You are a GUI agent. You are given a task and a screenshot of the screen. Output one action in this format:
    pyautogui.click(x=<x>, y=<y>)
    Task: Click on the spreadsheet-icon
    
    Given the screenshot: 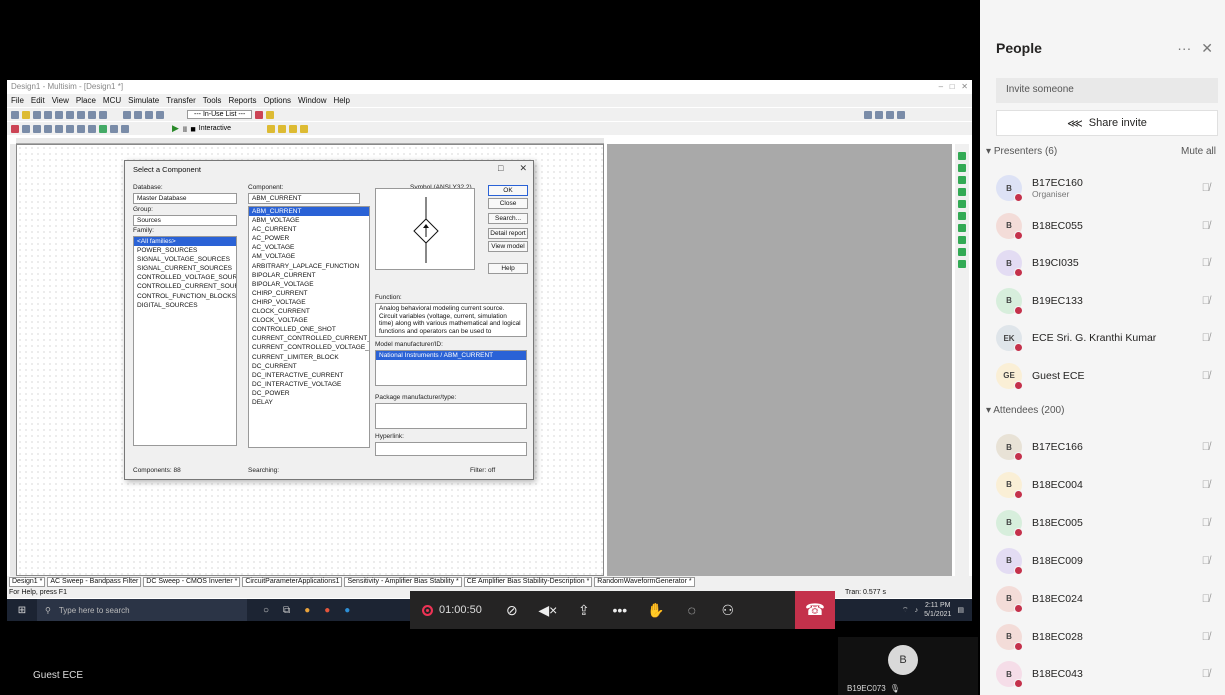 What is the action you would take?
    pyautogui.click(x=138, y=114)
    